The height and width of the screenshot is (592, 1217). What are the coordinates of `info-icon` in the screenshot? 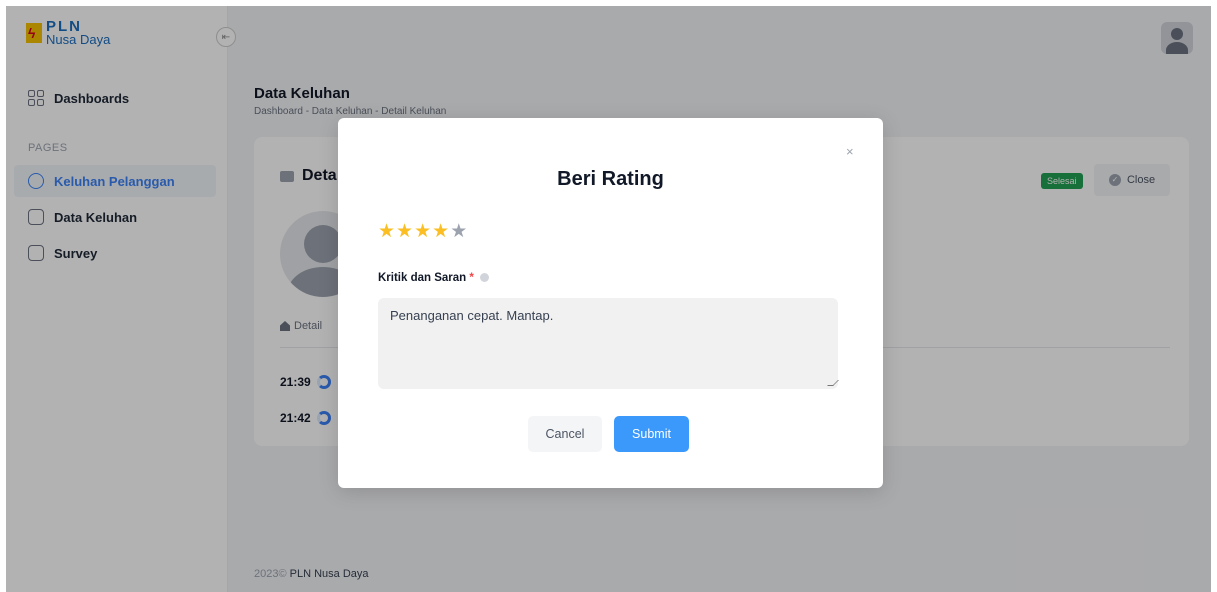 It's located at (485, 277).